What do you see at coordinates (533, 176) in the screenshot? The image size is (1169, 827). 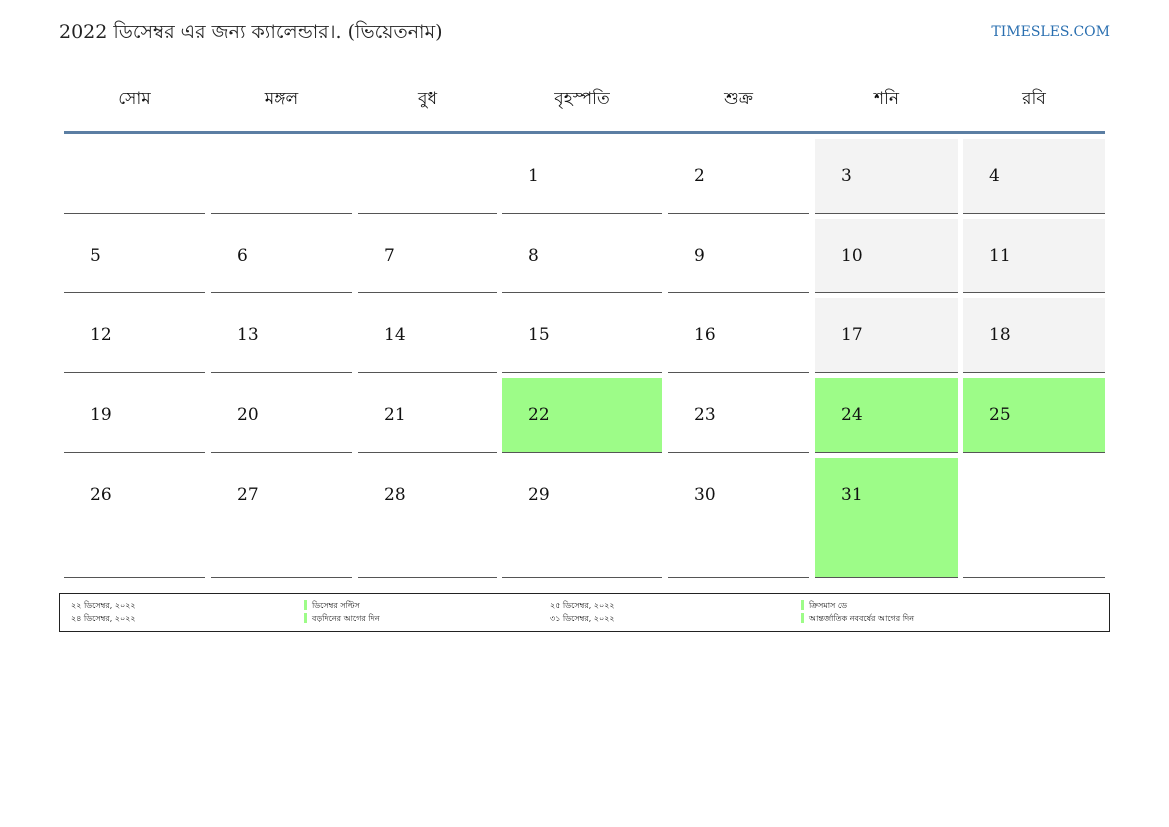 I see `day-number: 1` at bounding box center [533, 176].